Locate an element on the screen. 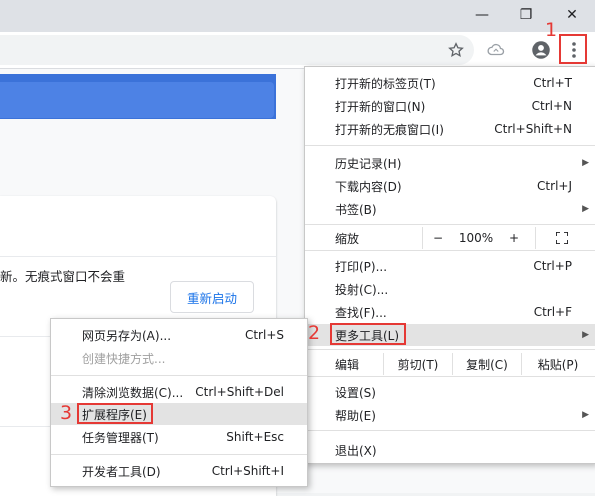 The image size is (595, 496). menu-item-label: 书签(B) is located at coordinates (356, 209).